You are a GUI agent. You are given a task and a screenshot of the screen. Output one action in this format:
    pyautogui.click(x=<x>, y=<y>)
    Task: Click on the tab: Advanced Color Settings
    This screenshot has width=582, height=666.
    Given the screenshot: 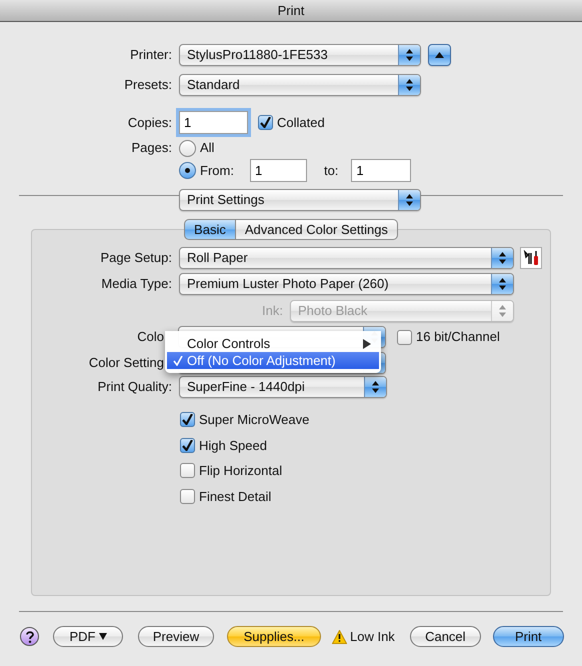 What is the action you would take?
    pyautogui.click(x=317, y=229)
    